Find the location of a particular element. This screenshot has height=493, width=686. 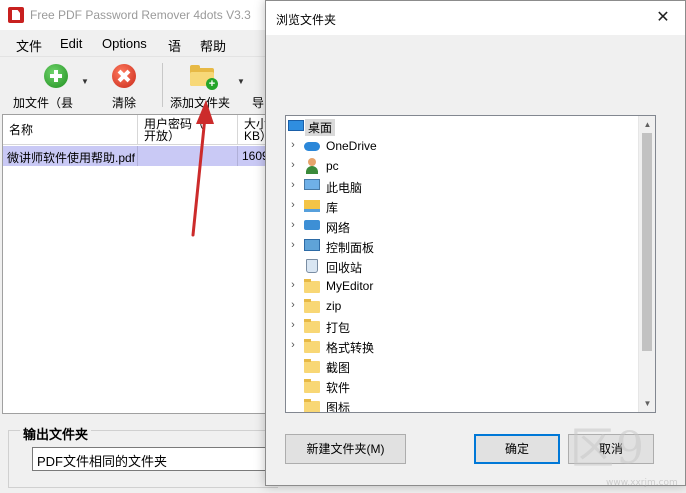

ok-button: 确定 is located at coordinates (517, 449).